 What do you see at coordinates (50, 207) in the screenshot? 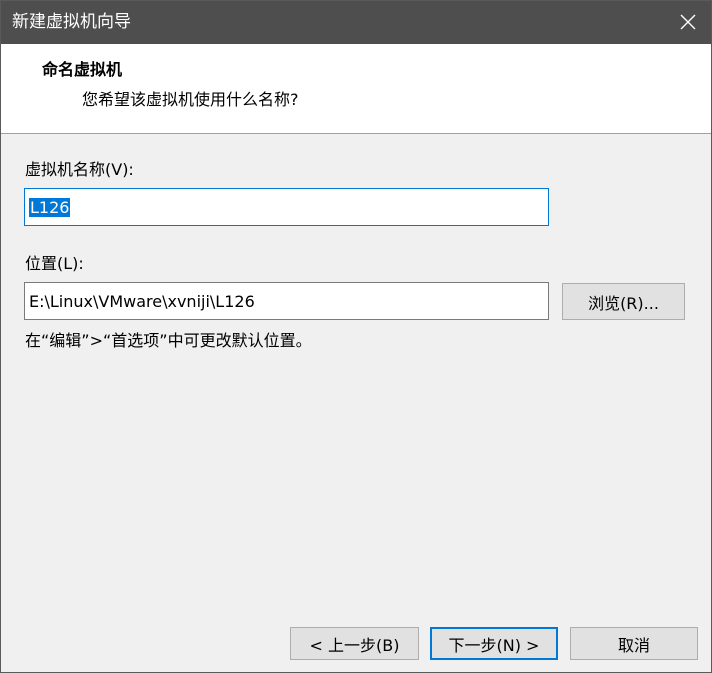
I see `vm-name-value: L126` at bounding box center [50, 207].